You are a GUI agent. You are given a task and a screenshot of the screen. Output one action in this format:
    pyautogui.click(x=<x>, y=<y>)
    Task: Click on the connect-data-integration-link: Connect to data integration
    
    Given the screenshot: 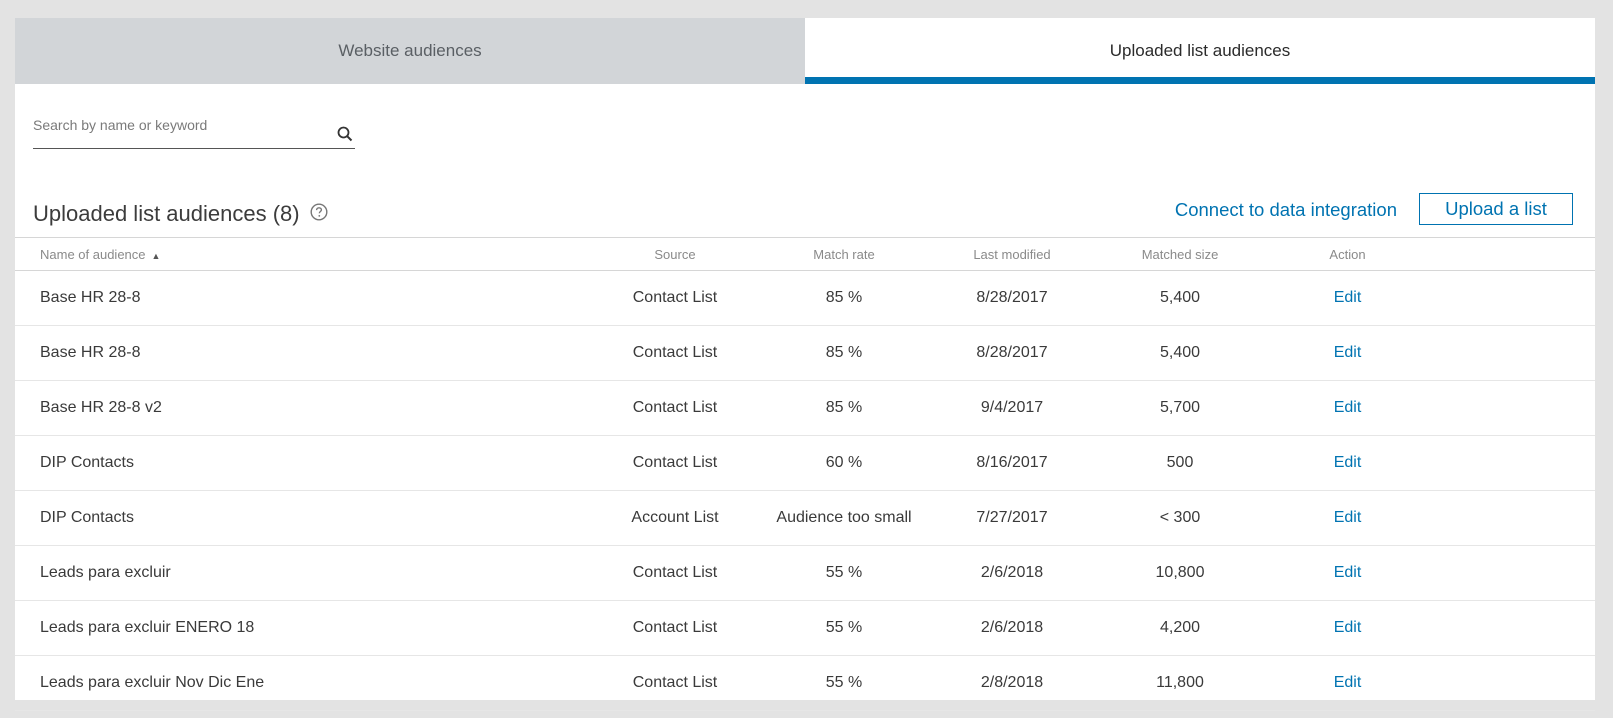 What is the action you would take?
    pyautogui.click(x=1286, y=210)
    